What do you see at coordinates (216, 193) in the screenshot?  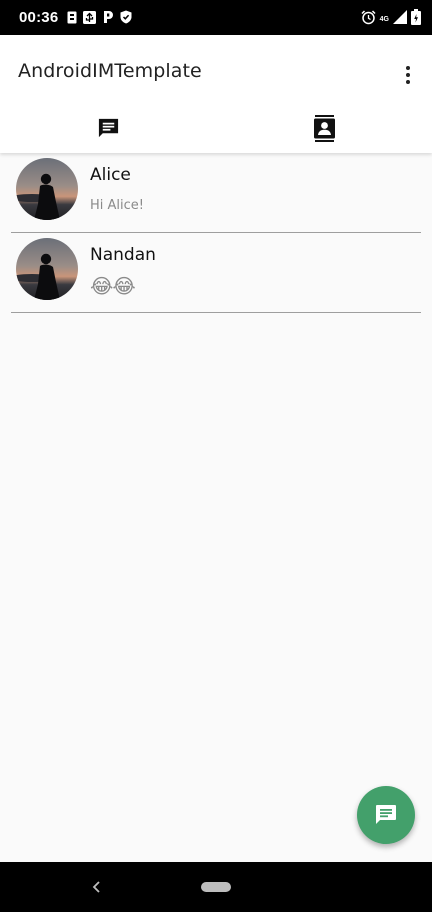 I see `conversation-item: Alice Hi Alice!` at bounding box center [216, 193].